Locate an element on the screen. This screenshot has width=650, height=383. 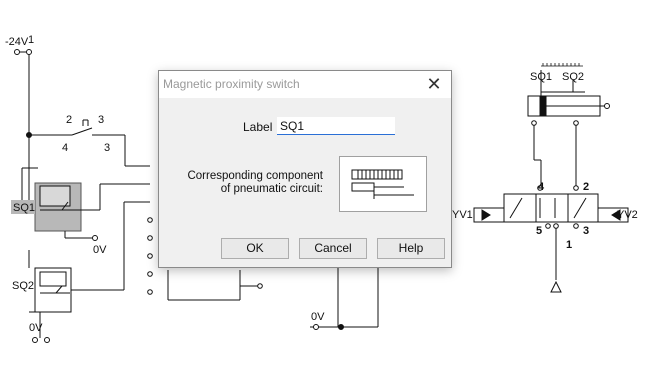
port-label: 1 is located at coordinates (569, 245).